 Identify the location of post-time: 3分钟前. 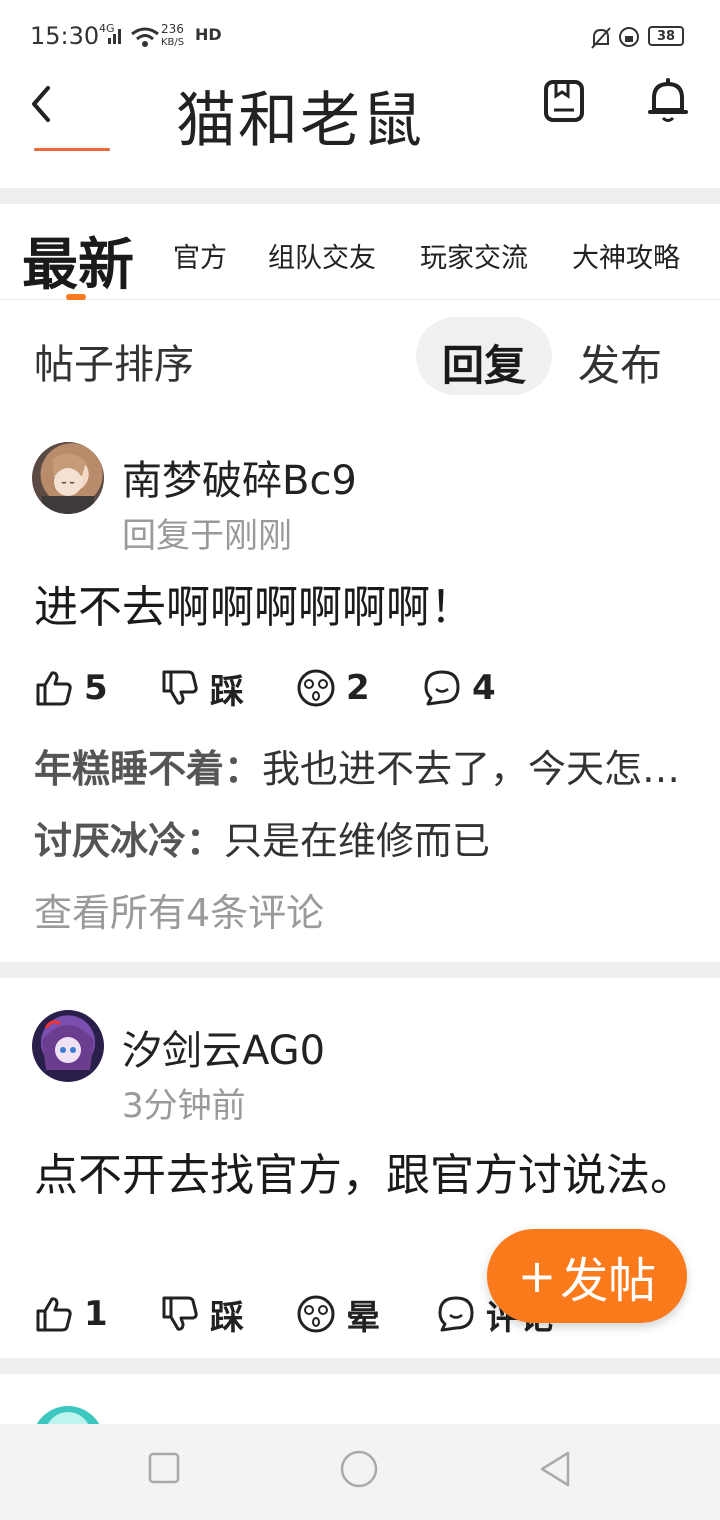
(184, 1106).